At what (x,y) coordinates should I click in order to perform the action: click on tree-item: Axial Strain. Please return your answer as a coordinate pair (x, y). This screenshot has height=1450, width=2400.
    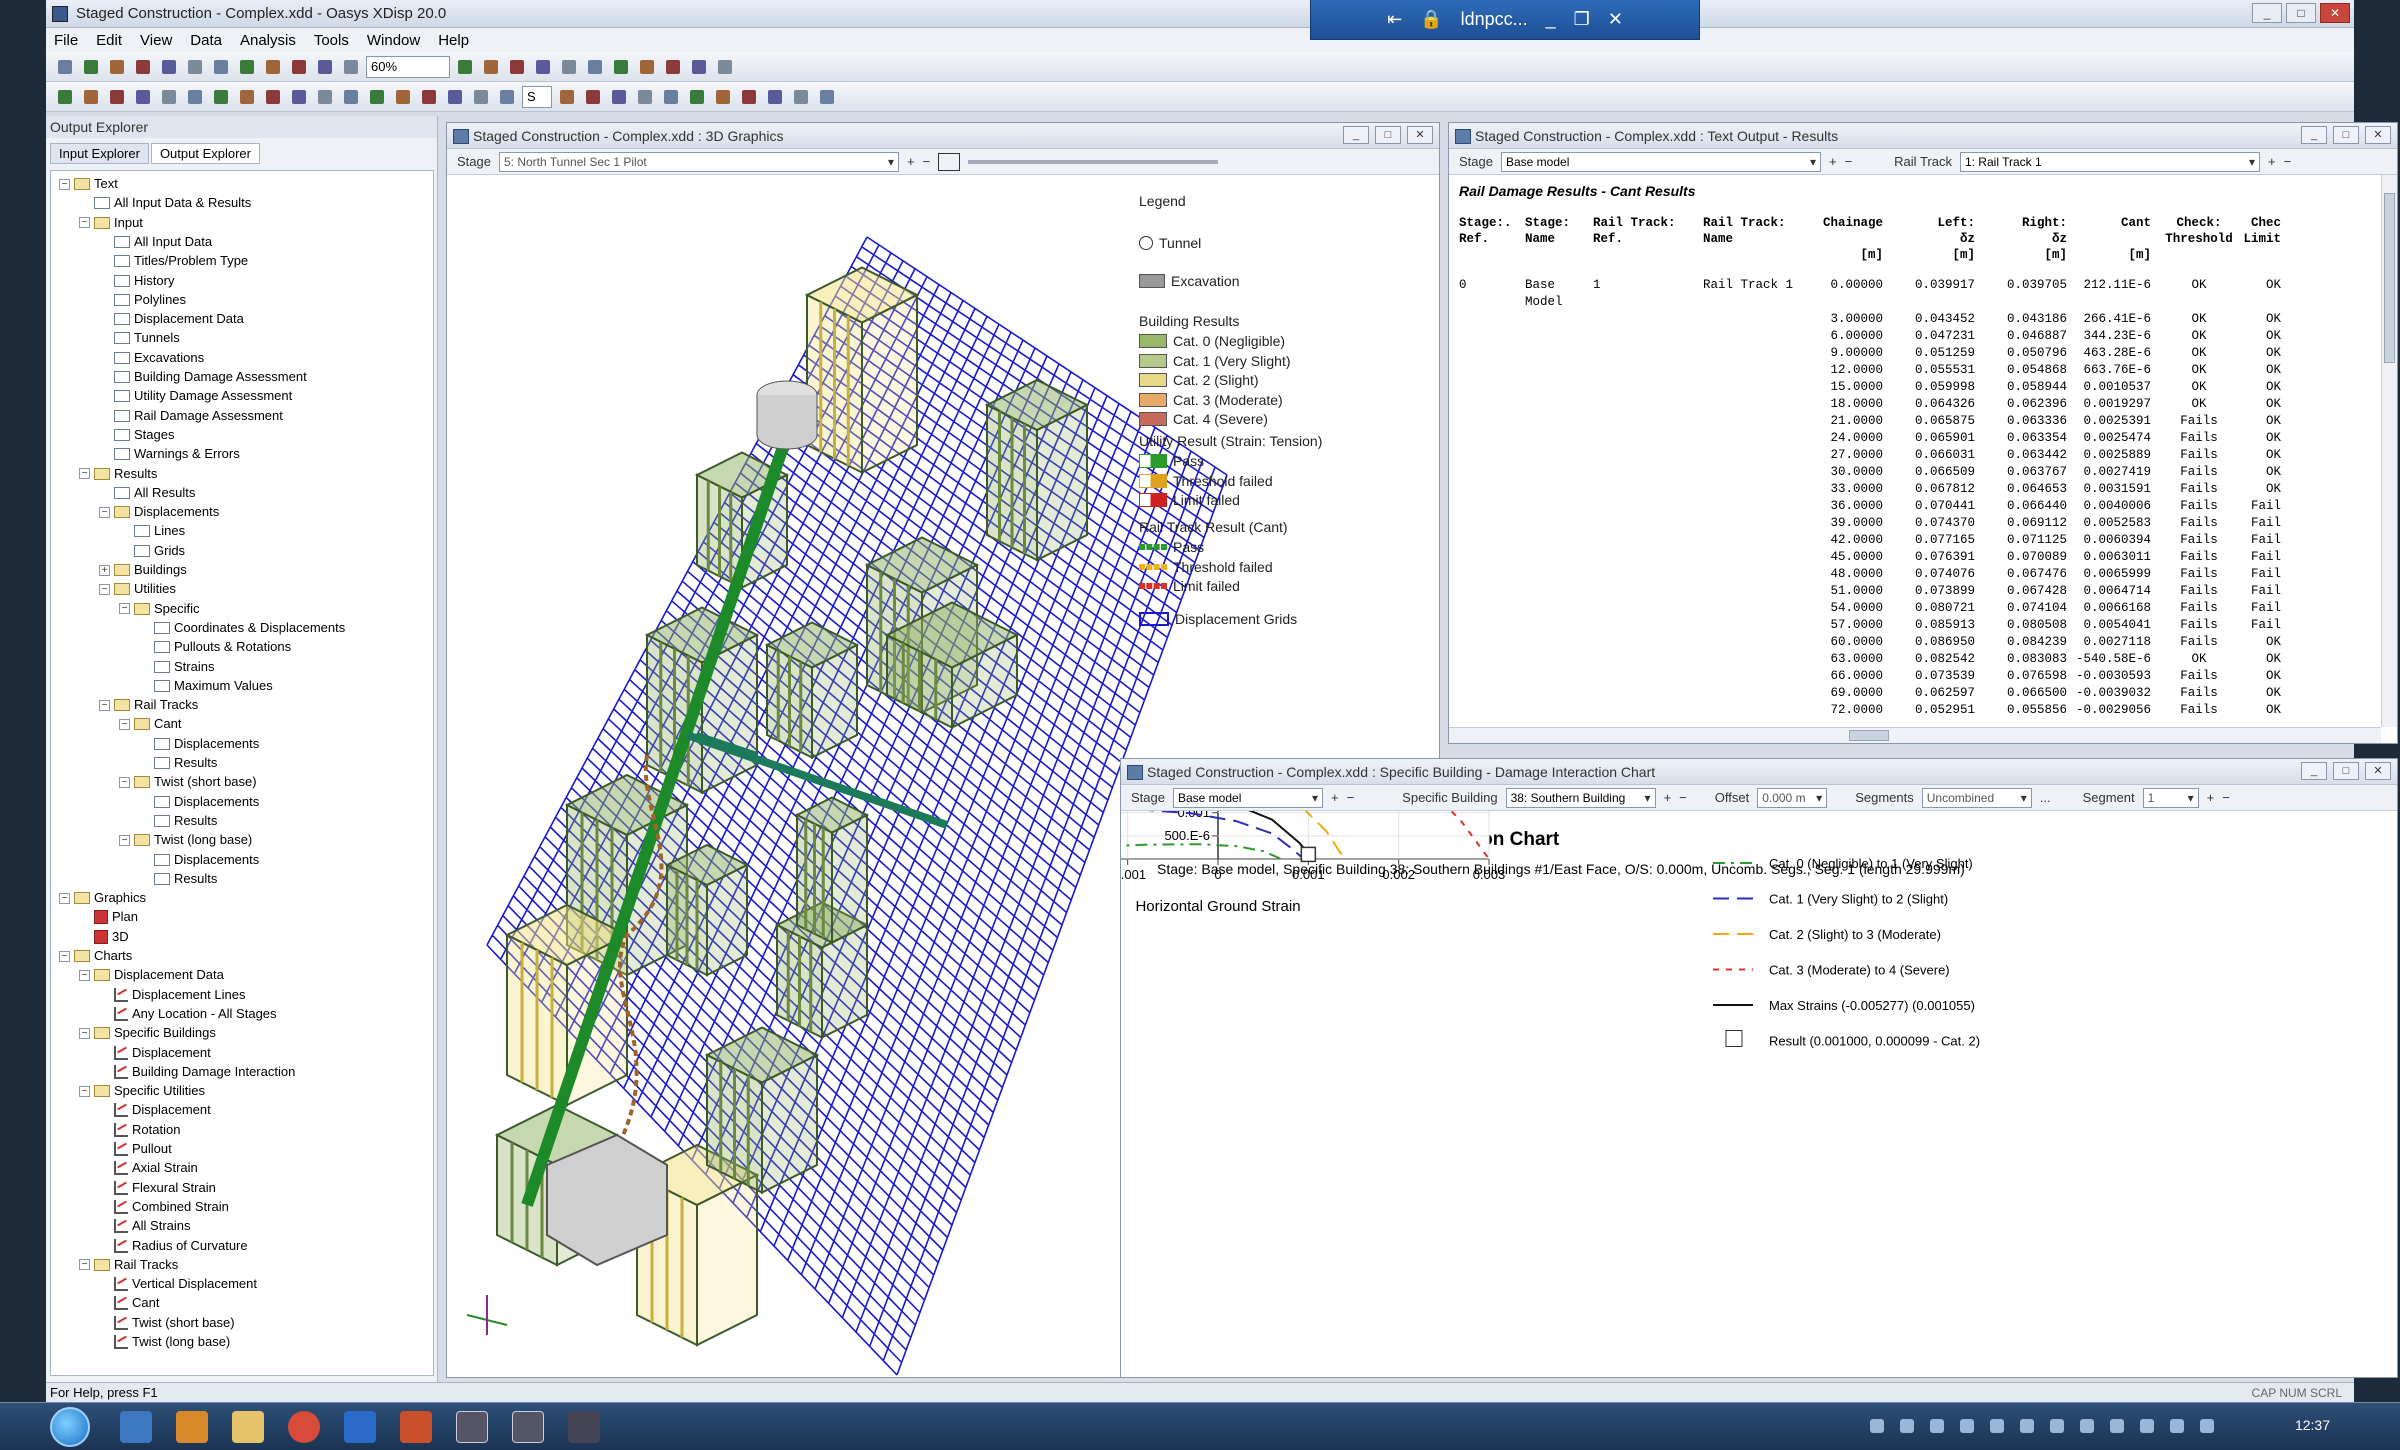
    Looking at the image, I should click on (148, 1168).